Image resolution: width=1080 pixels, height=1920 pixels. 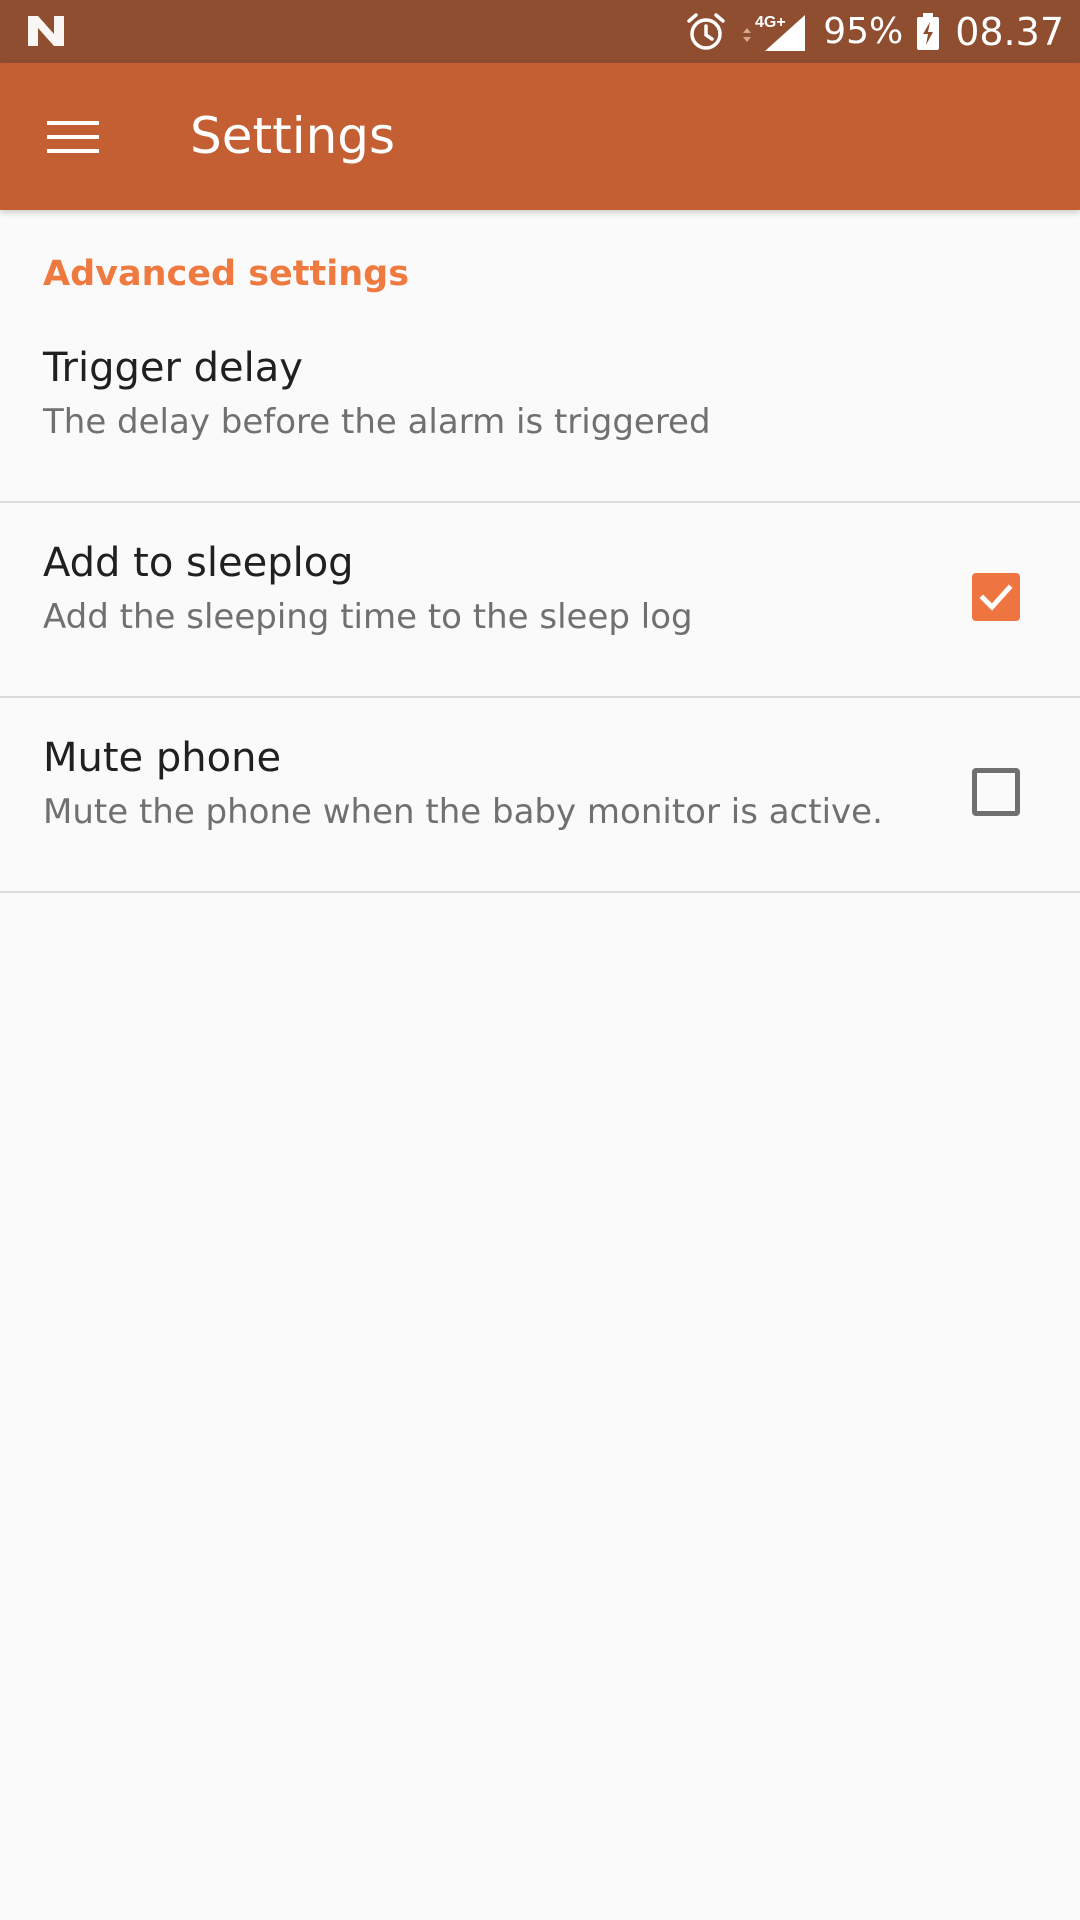 I want to click on section-header: Advanced settings, so click(x=226, y=274).